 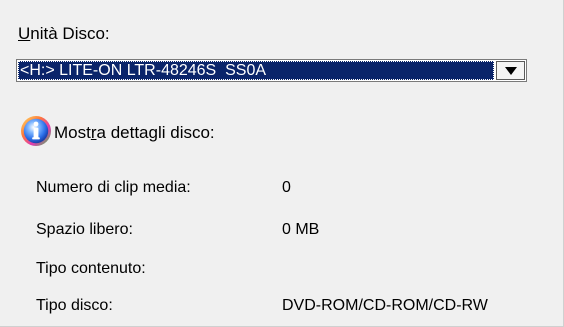 I want to click on info-row-value: DVD-ROM/CD-ROM/CD-RW, so click(x=385, y=305).